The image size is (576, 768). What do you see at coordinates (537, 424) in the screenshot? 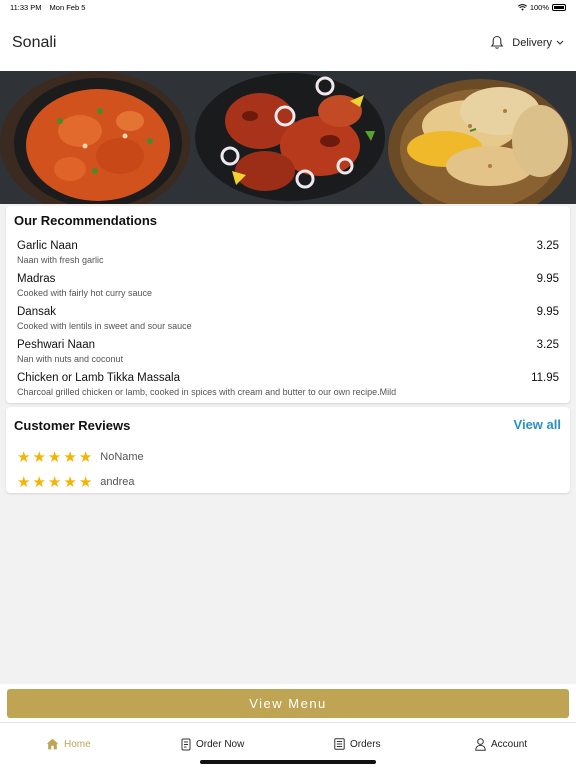
I see `view-all-link: View all` at bounding box center [537, 424].